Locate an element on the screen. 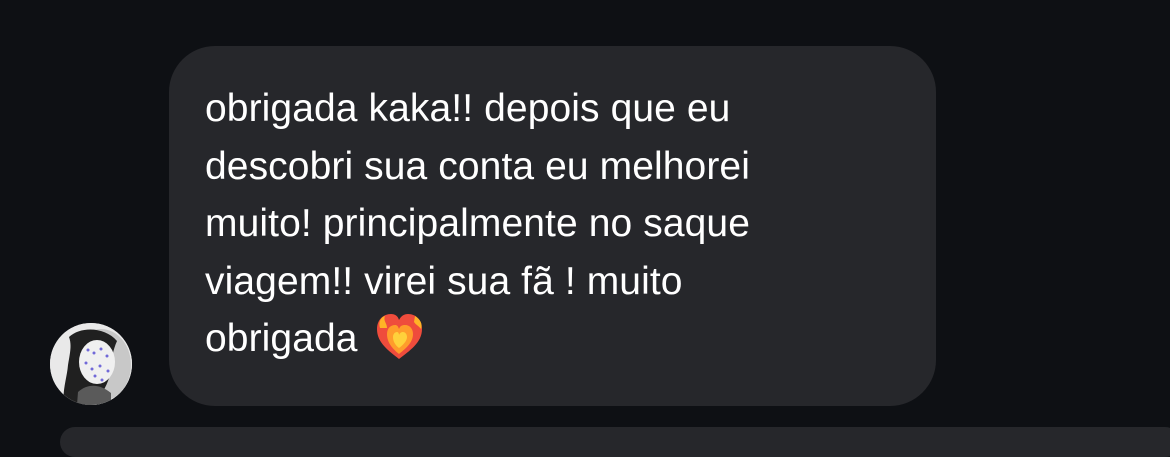  profile-photo-icon is located at coordinates (91, 364).